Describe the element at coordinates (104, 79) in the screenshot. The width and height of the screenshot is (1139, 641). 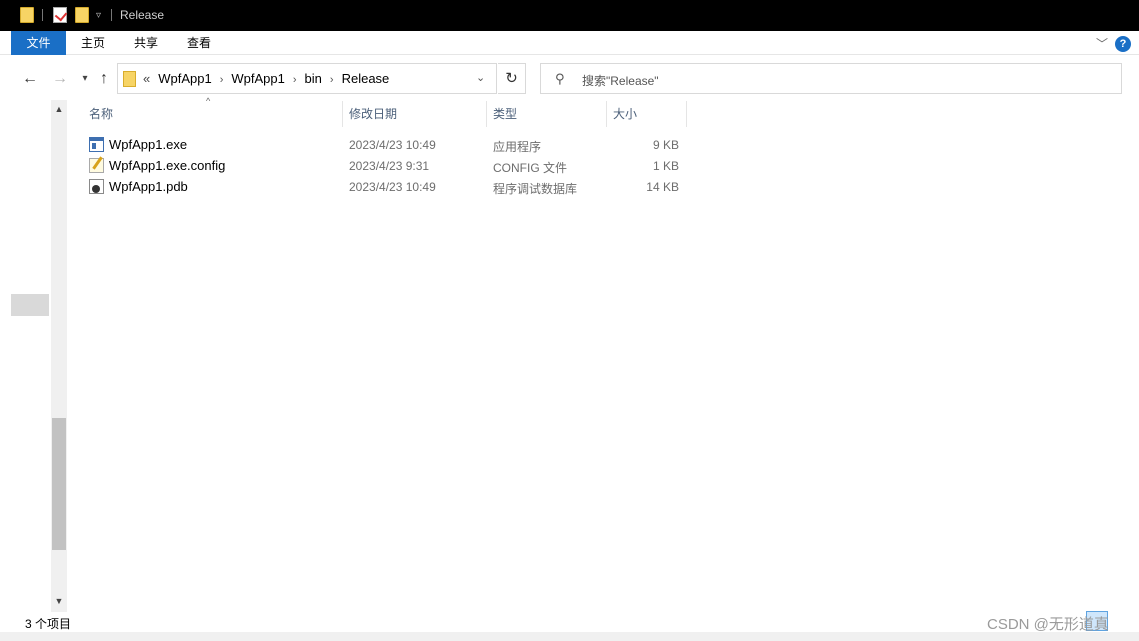
I see `up-arrow-icon: ↑` at that location.